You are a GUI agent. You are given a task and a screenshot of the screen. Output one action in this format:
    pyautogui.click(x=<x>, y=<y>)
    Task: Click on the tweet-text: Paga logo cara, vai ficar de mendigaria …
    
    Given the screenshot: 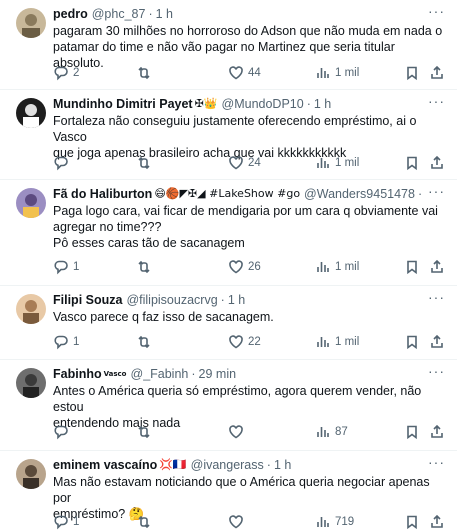 What is the action you would take?
    pyautogui.click(x=245, y=227)
    